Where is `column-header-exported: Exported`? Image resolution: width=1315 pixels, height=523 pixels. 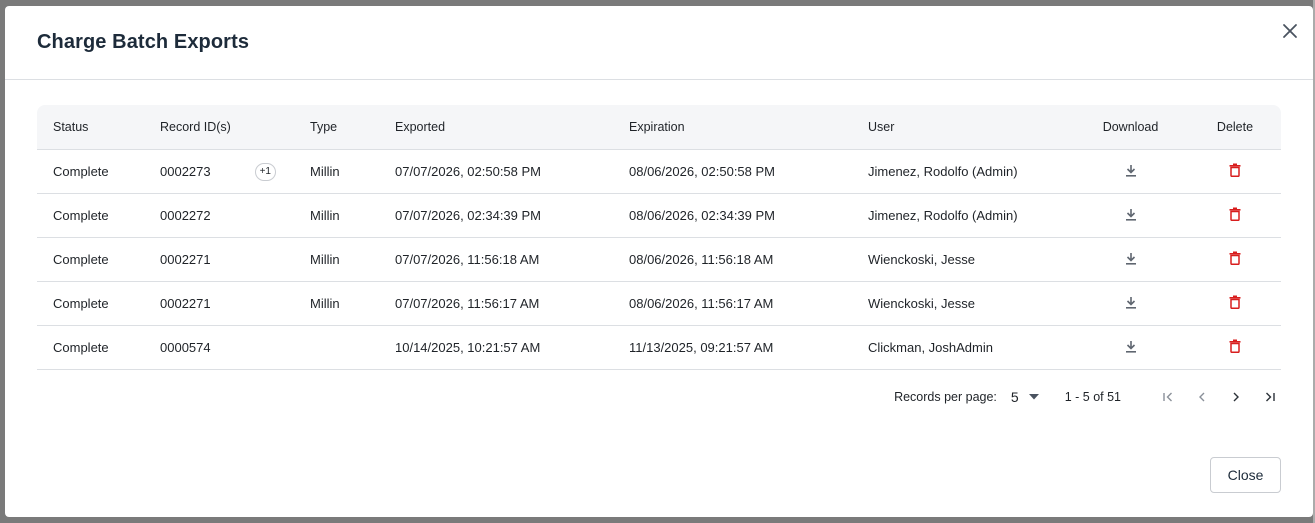 column-header-exported: Exported is located at coordinates (496, 127).